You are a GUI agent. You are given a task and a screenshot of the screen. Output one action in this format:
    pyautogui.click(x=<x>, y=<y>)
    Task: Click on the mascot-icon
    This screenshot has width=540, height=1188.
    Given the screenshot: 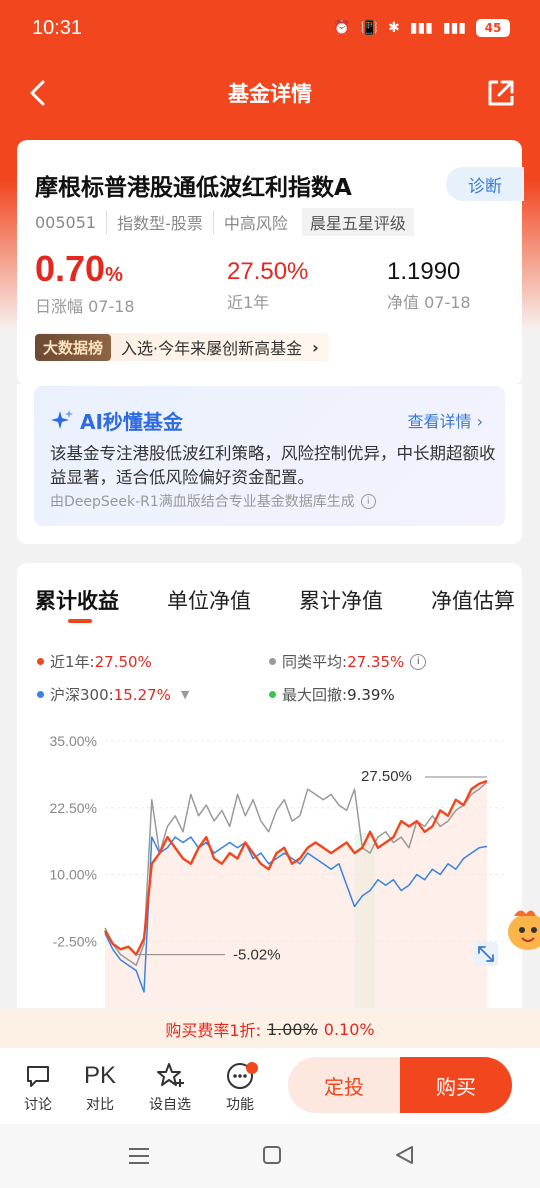 What is the action you would take?
    pyautogui.click(x=520, y=930)
    